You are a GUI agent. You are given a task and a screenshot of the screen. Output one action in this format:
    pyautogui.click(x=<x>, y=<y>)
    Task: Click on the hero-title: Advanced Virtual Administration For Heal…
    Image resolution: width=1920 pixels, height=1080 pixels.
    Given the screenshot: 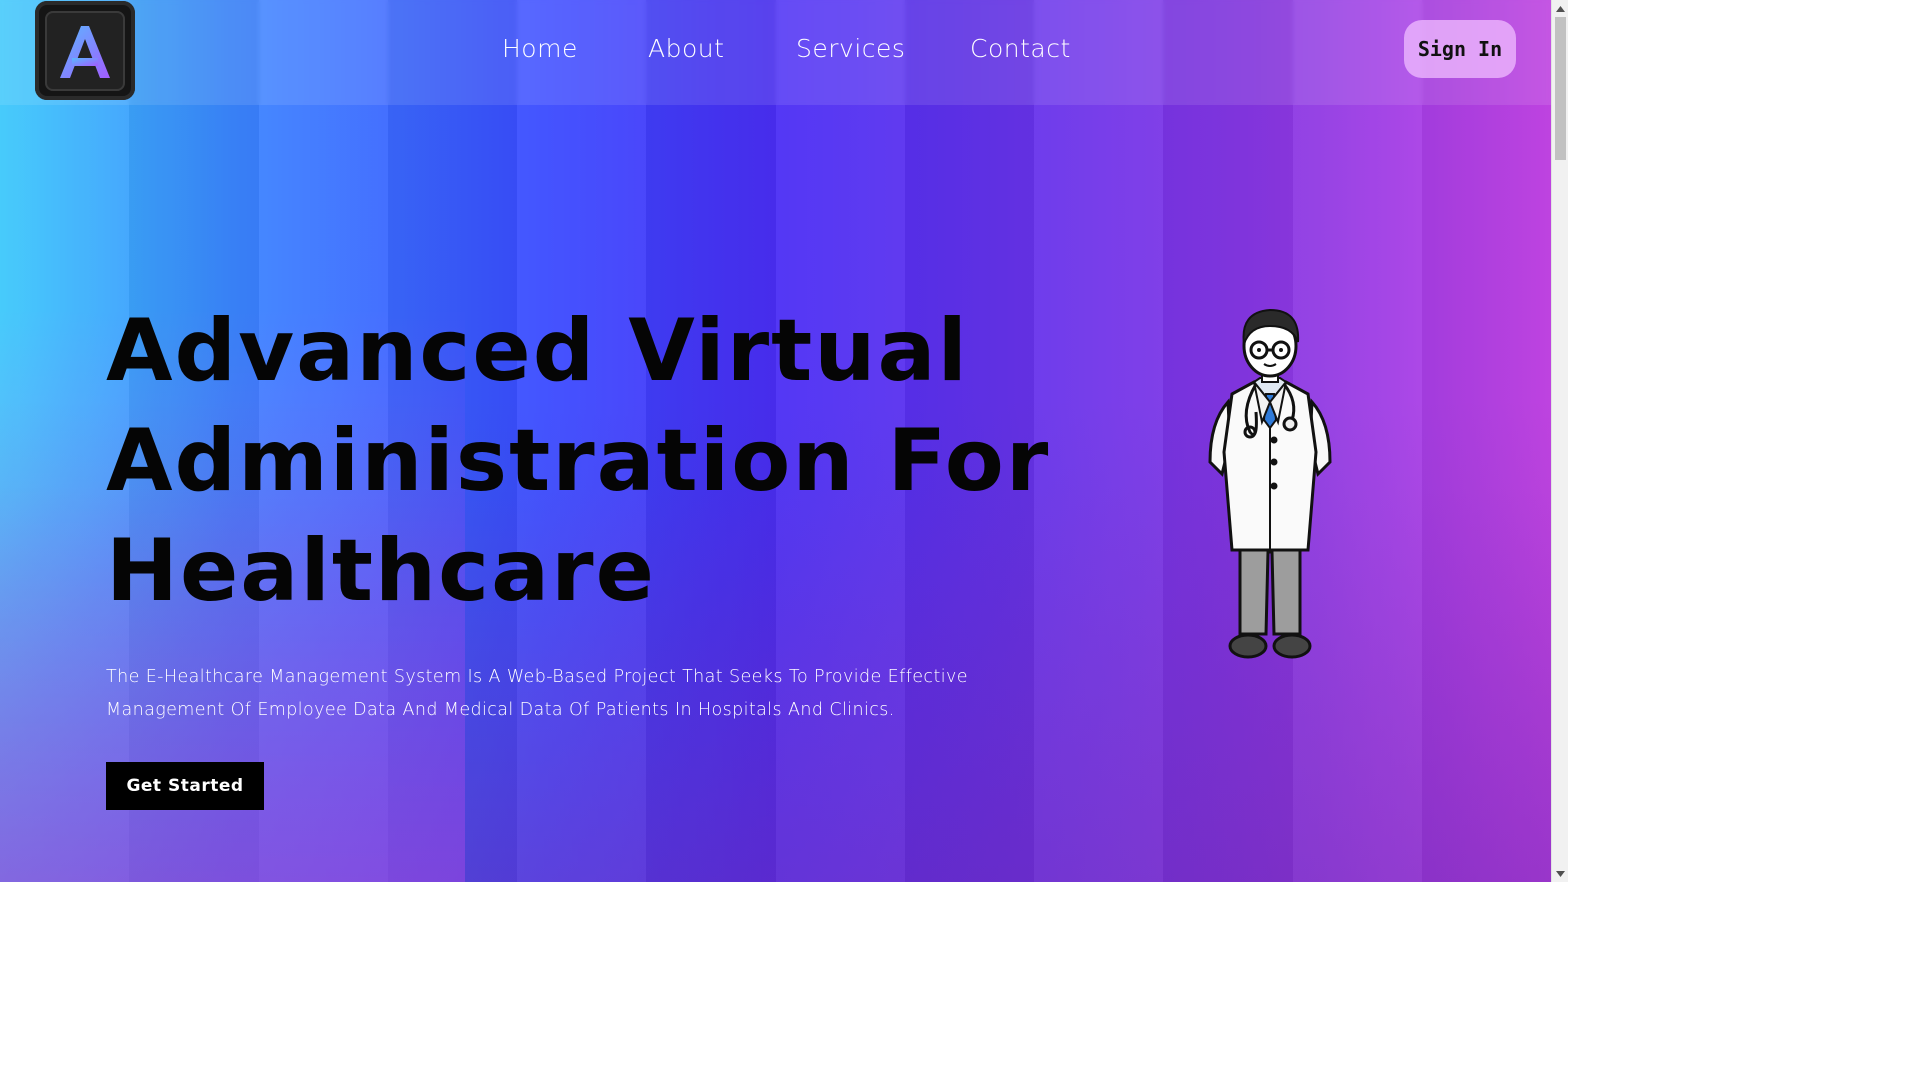 What is the action you would take?
    pyautogui.click(x=578, y=461)
    